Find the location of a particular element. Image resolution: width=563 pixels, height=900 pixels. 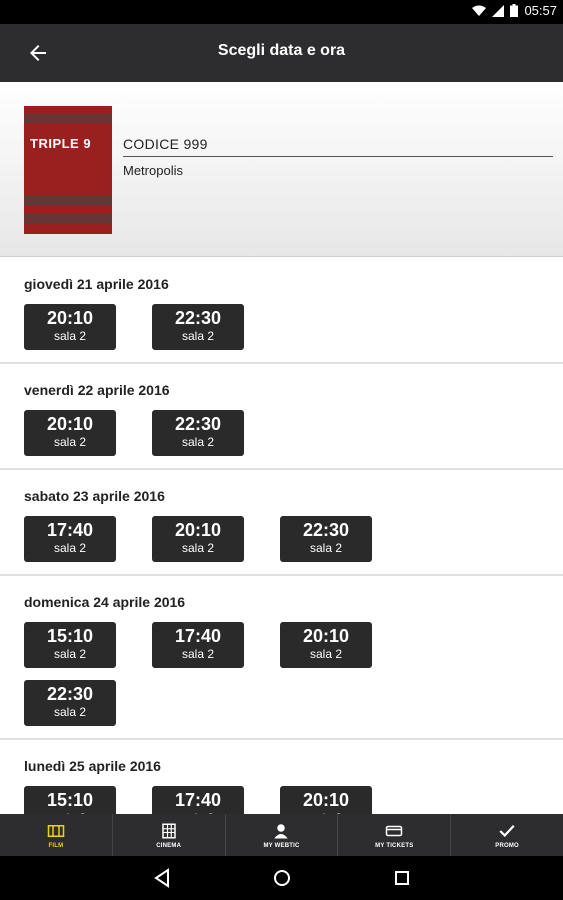

showtime-slots: 17:40 sala 2 20:10 sala 2 22:30 sala 2 is located at coordinates (212, 539).